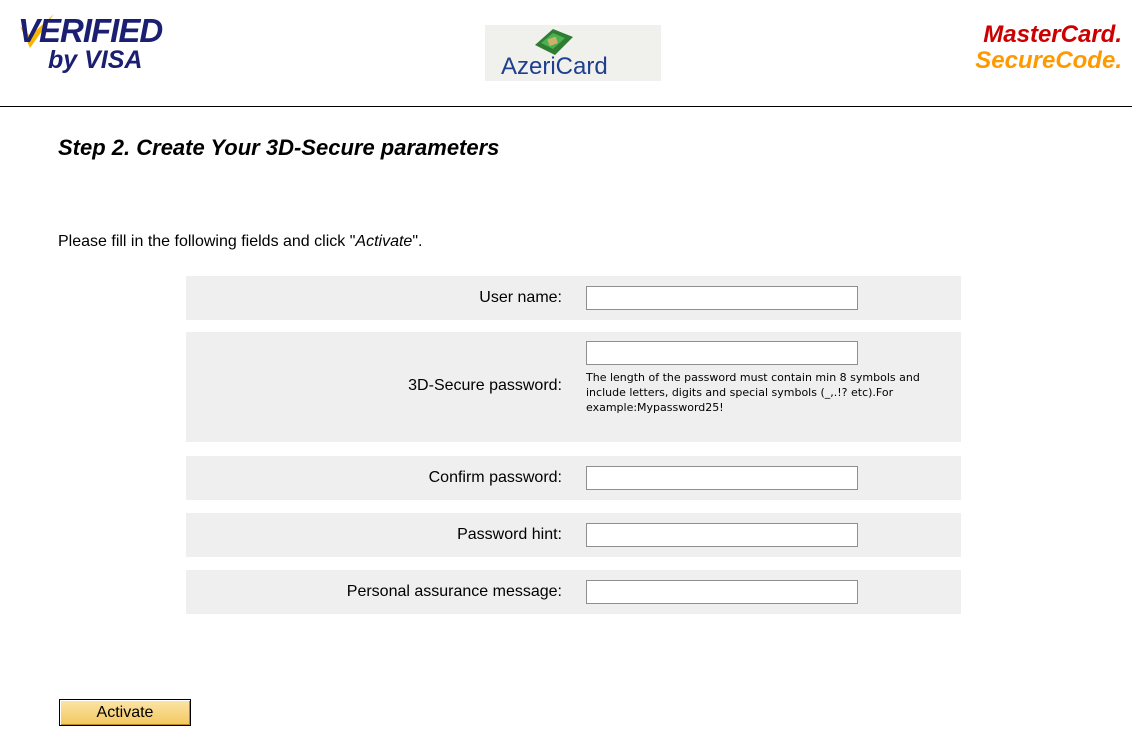 This screenshot has height=739, width=1132. I want to click on activate-button: Activate, so click(125, 712).